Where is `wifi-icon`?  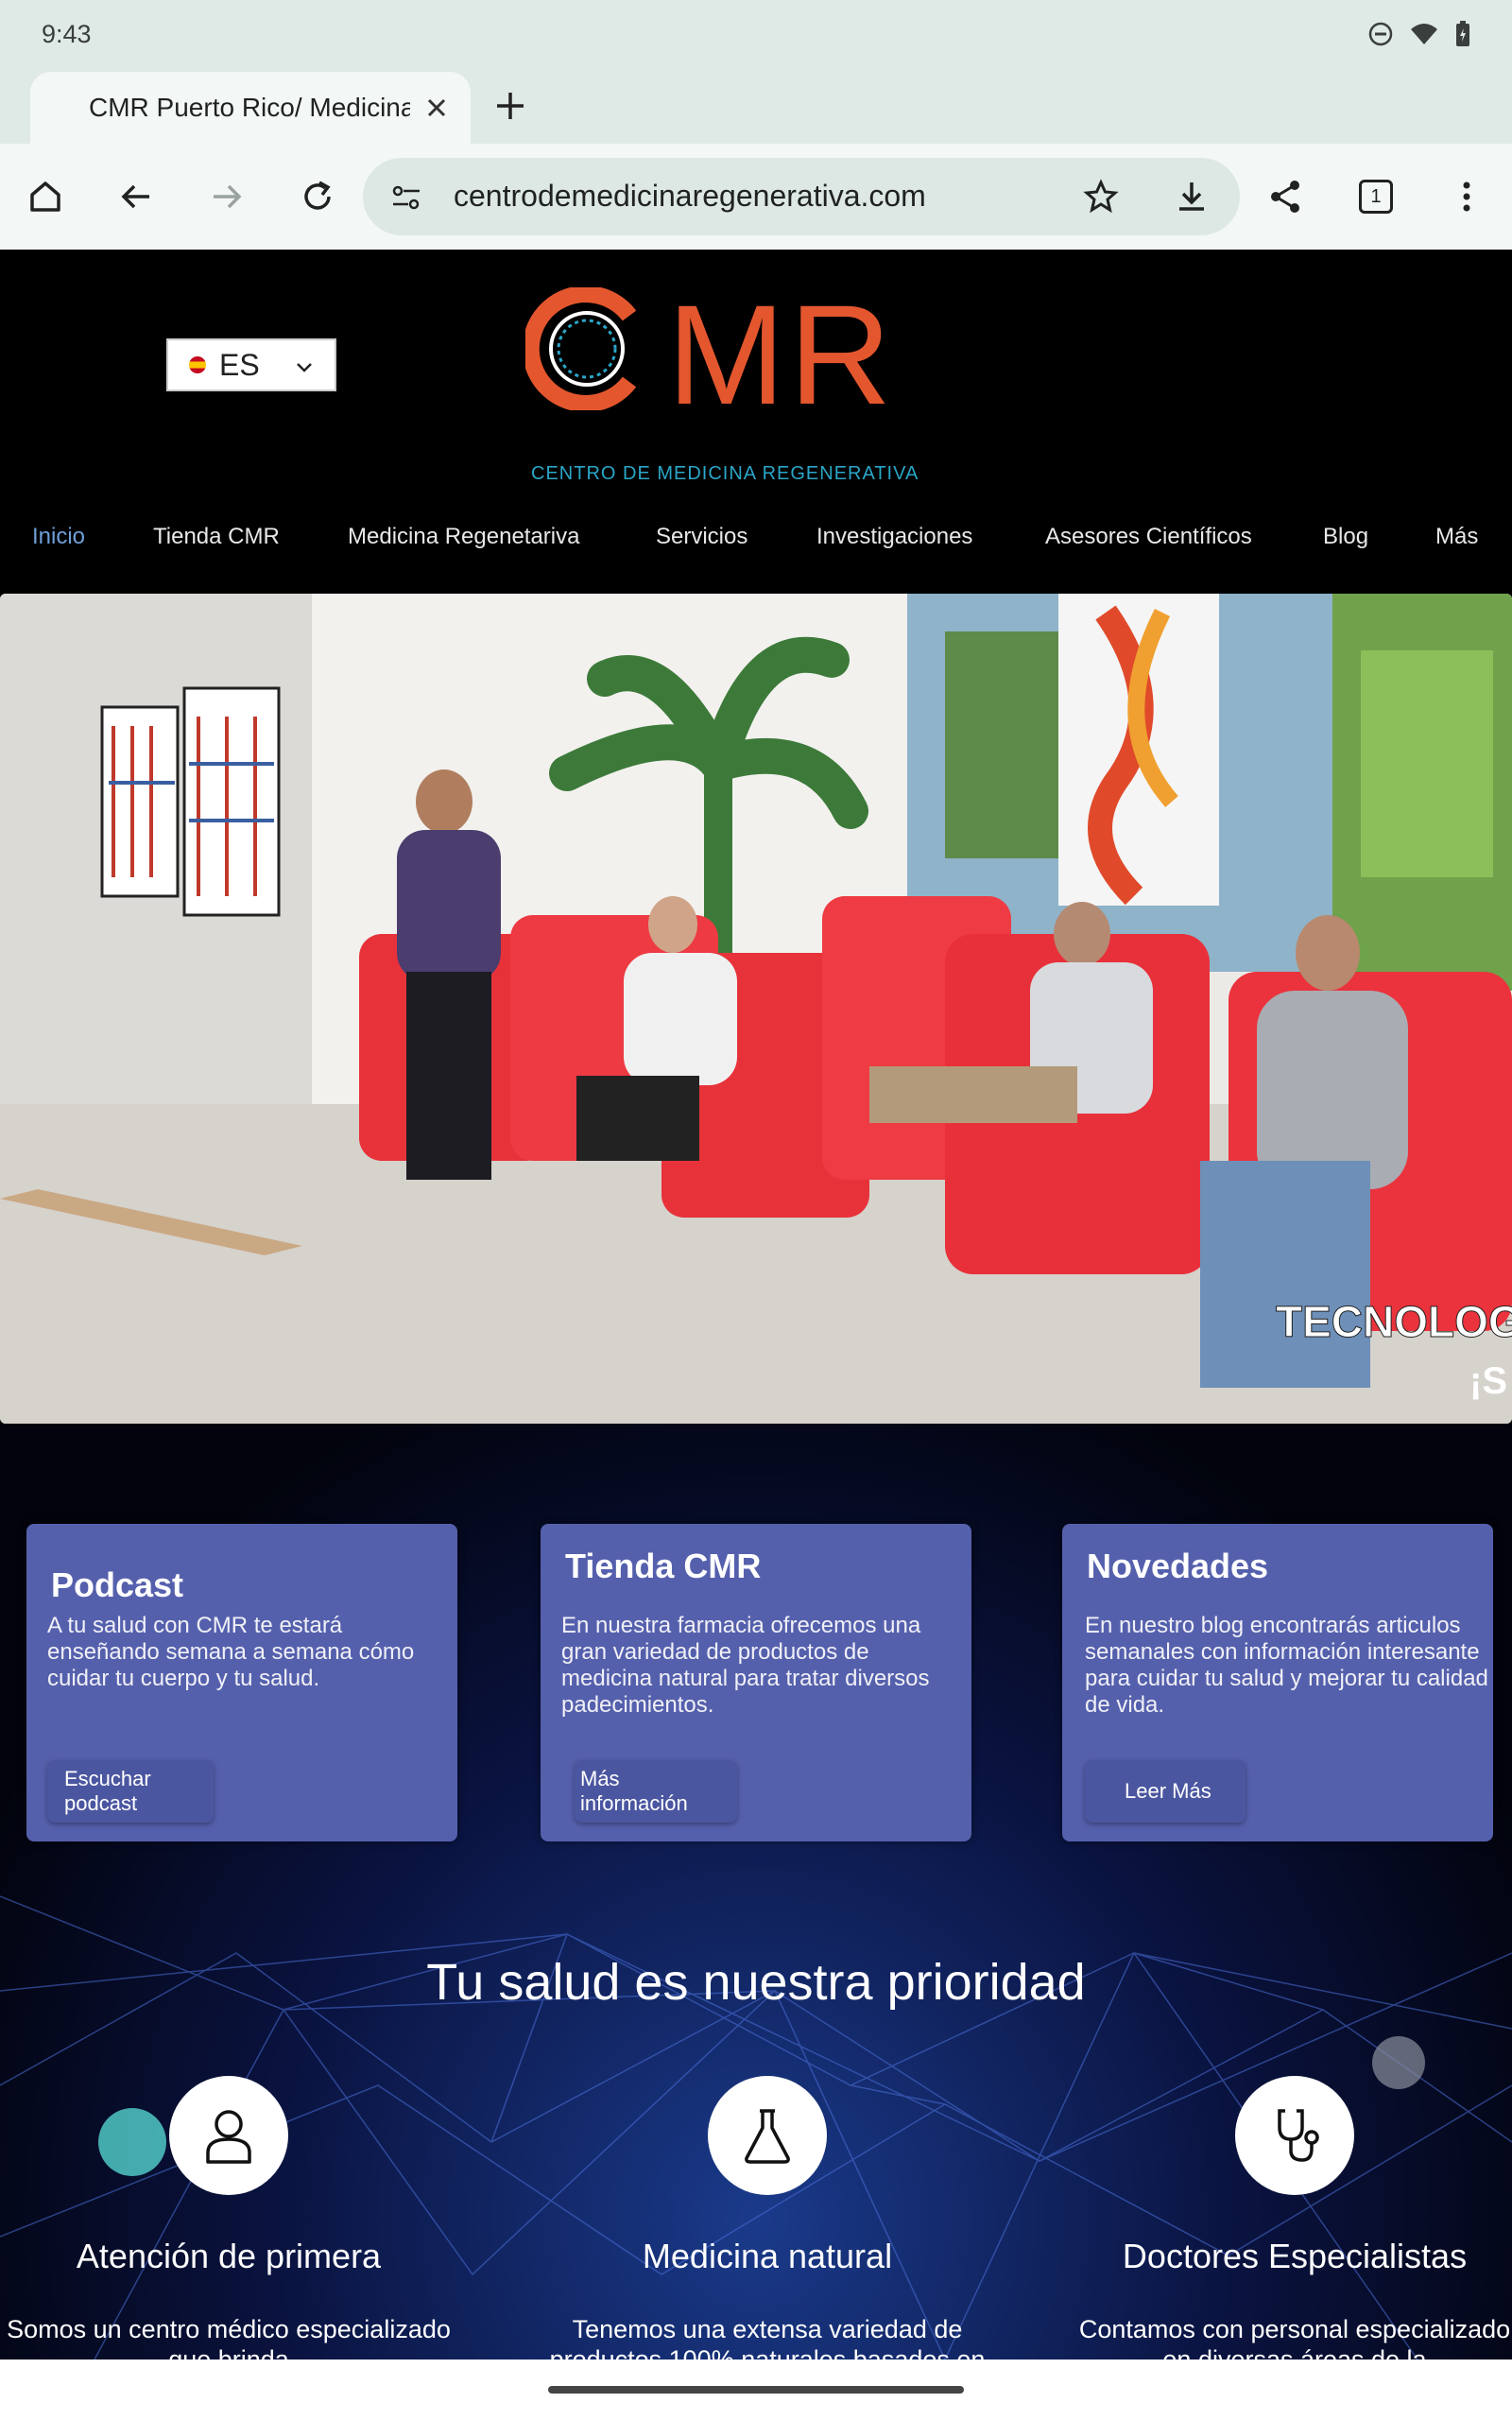
wifi-icon is located at coordinates (1424, 34).